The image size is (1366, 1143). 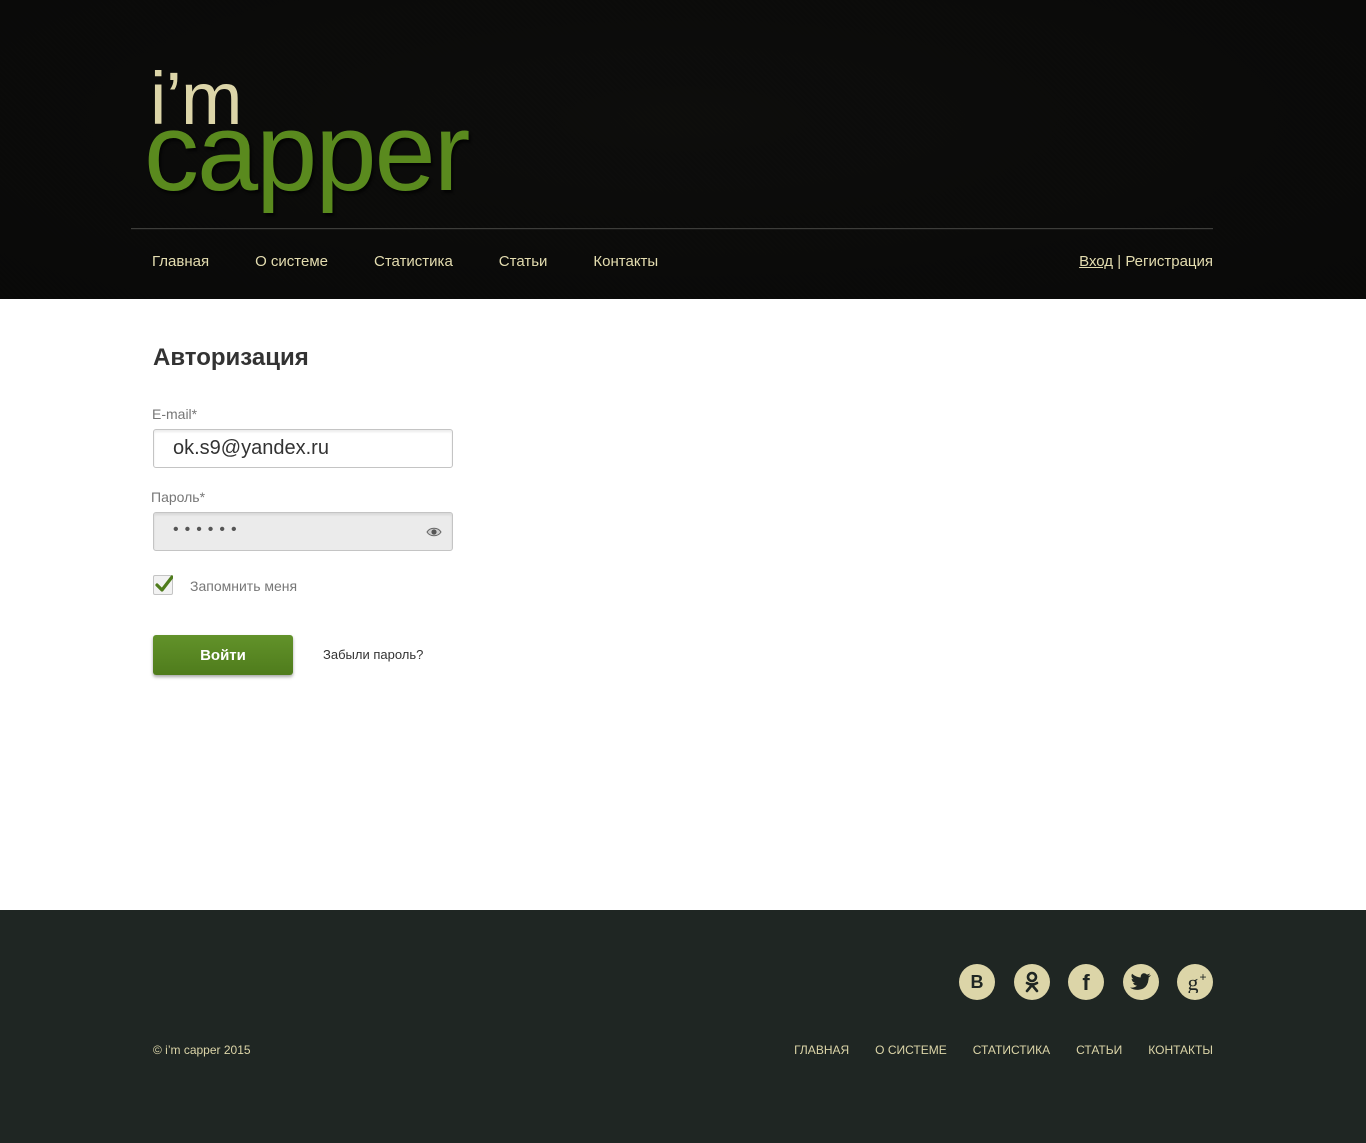 What do you see at coordinates (911, 1050) in the screenshot?
I see `footer-nav-about: О СИСТЕМЕ` at bounding box center [911, 1050].